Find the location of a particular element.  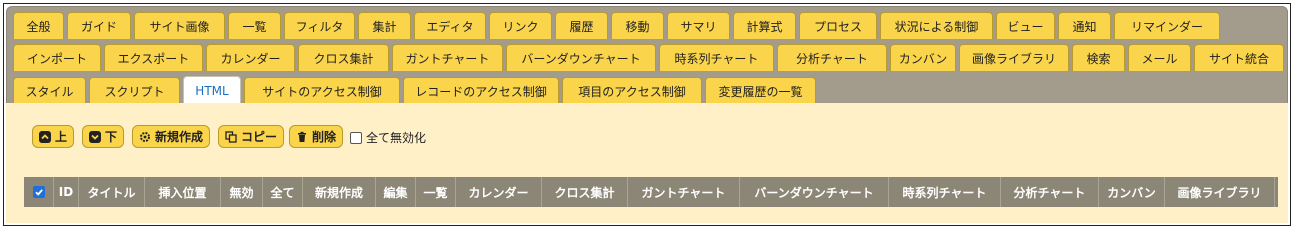

tab-site-image: サイト画像 is located at coordinates (179, 25).